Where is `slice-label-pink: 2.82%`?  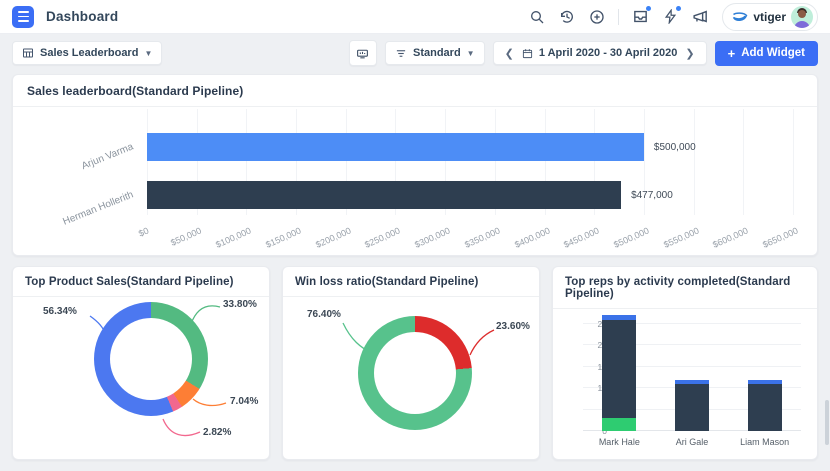
slice-label-pink: 2.82% is located at coordinates (217, 432).